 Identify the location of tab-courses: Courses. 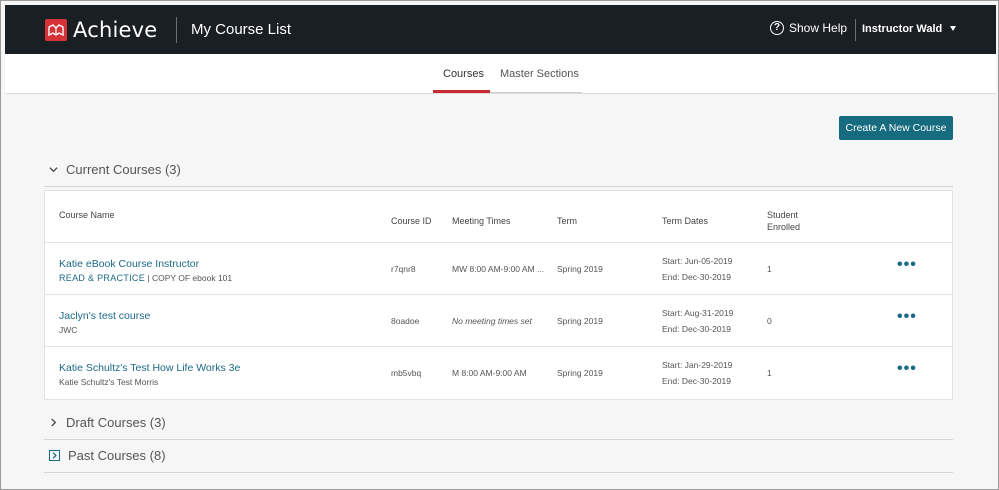
(463, 74).